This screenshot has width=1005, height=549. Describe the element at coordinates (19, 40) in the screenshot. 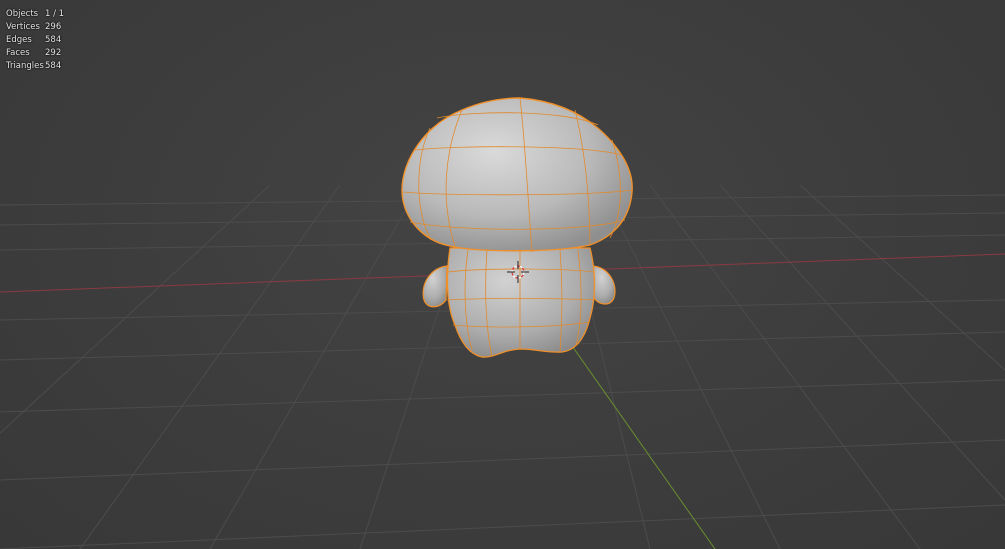

I see `stat-label: Edges` at that location.